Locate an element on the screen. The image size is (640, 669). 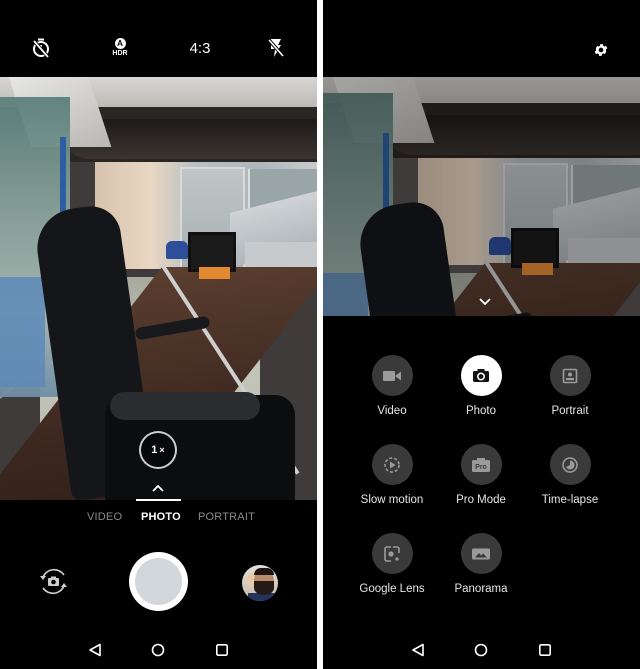
timer-off-icon is located at coordinates (41, 48).